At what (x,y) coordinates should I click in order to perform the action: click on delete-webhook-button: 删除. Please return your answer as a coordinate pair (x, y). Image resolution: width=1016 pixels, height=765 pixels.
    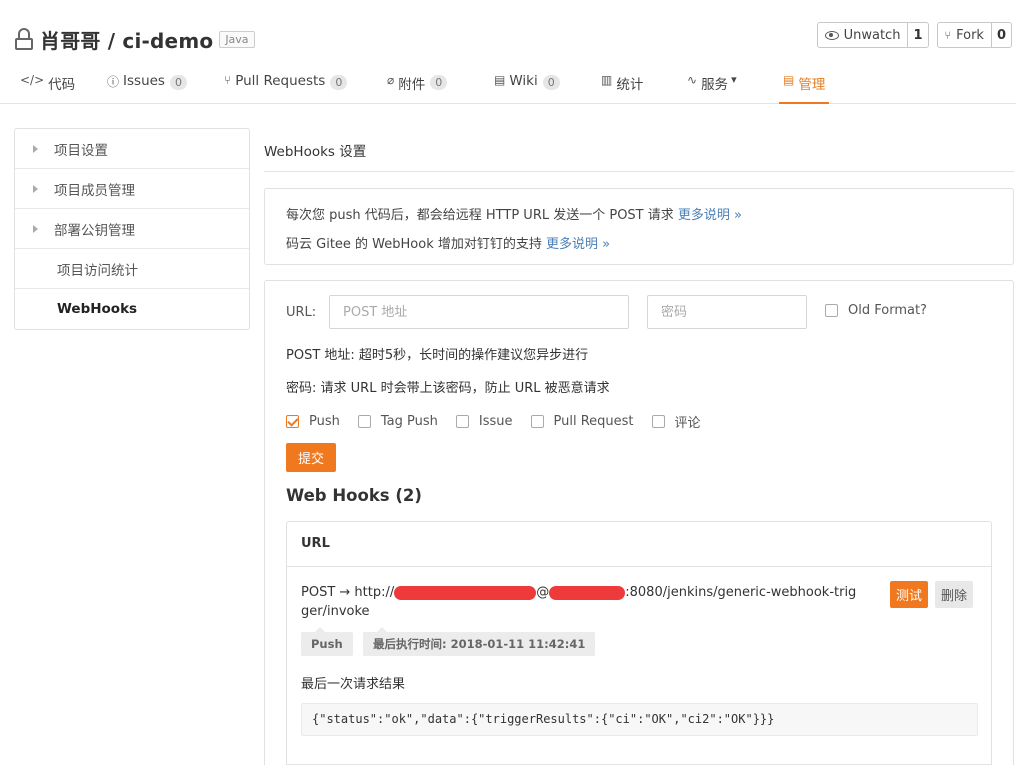
    Looking at the image, I should click on (954, 594).